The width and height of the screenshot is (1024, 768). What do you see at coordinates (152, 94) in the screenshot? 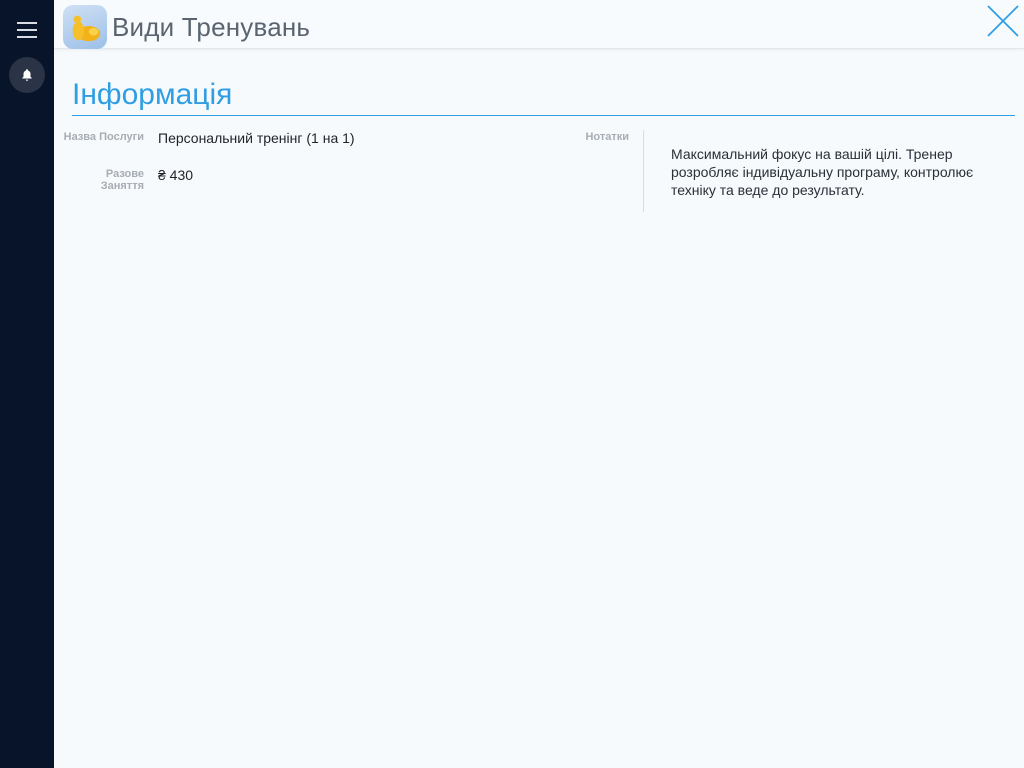
I see `section-title: Інформація` at bounding box center [152, 94].